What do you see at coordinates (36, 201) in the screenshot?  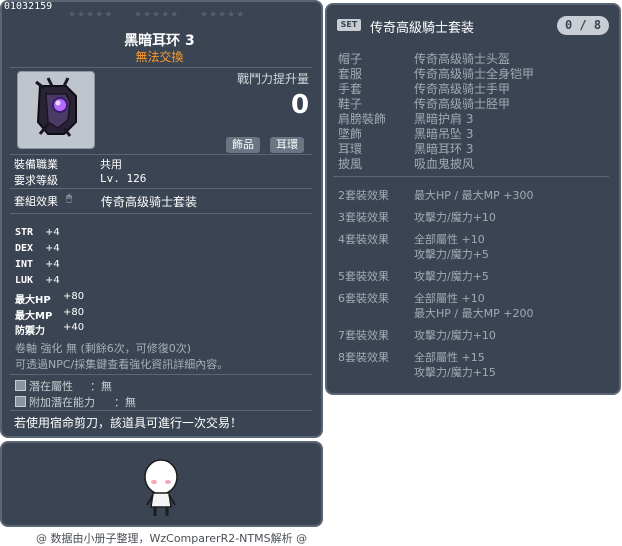 I see `set-effect-label: 套組效果` at bounding box center [36, 201].